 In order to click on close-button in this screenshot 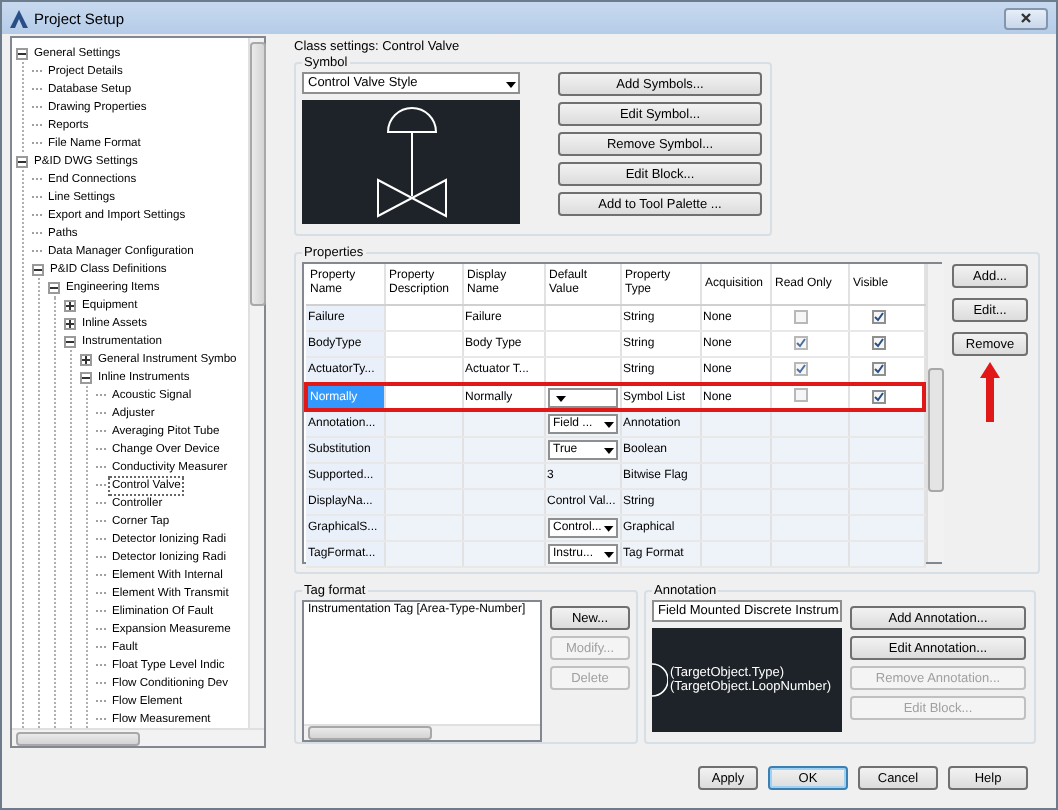, I will do `click(1026, 18)`.